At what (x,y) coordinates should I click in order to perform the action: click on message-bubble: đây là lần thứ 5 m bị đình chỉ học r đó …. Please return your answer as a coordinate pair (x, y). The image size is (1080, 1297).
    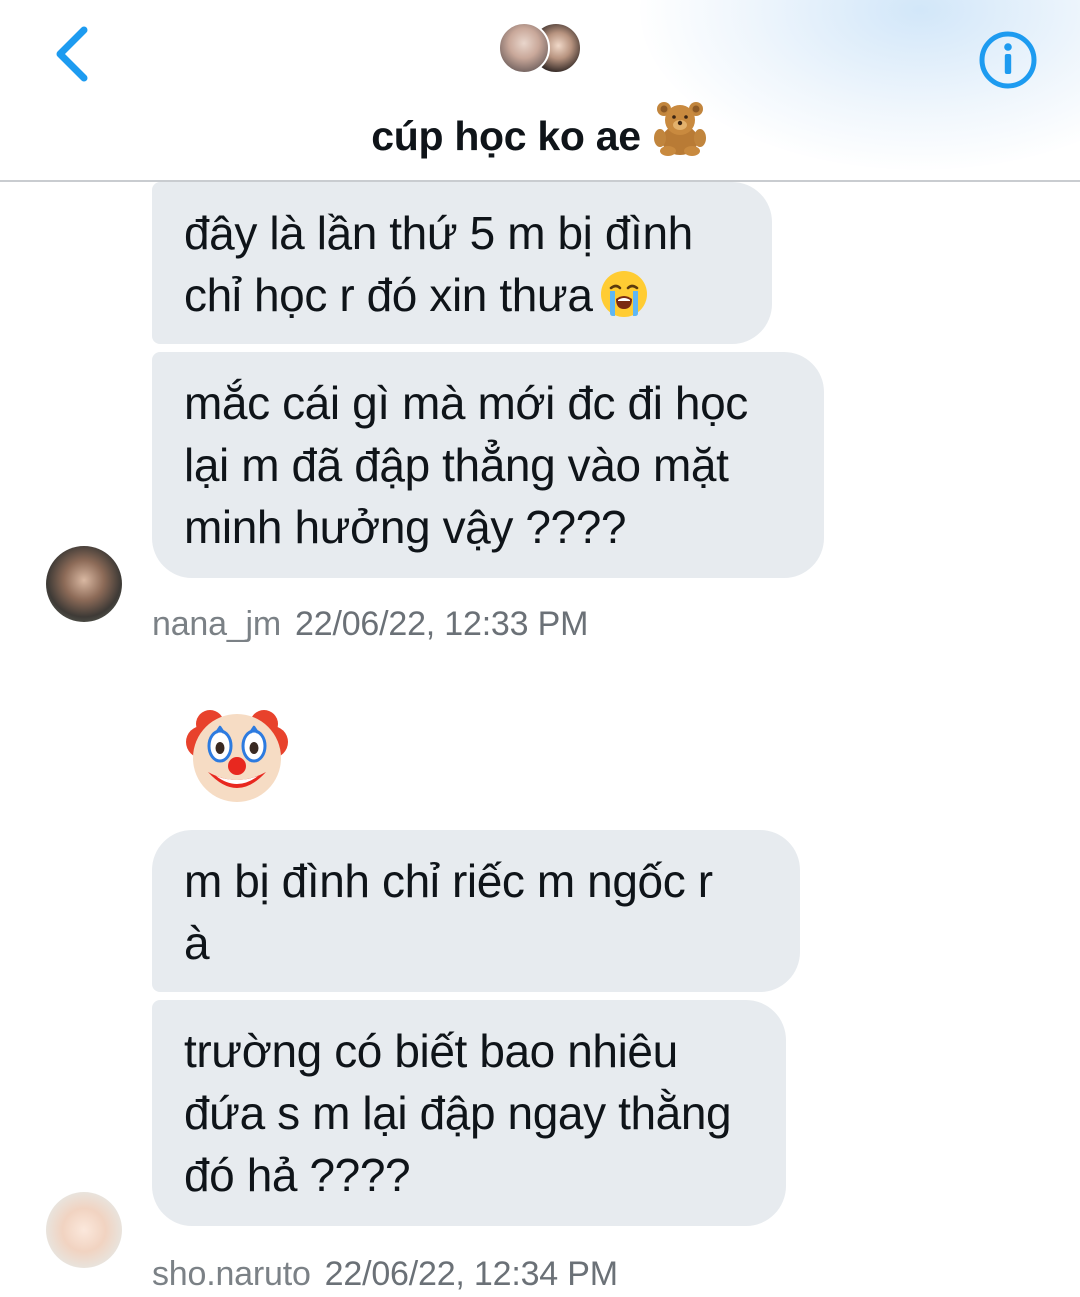
    Looking at the image, I should click on (462, 263).